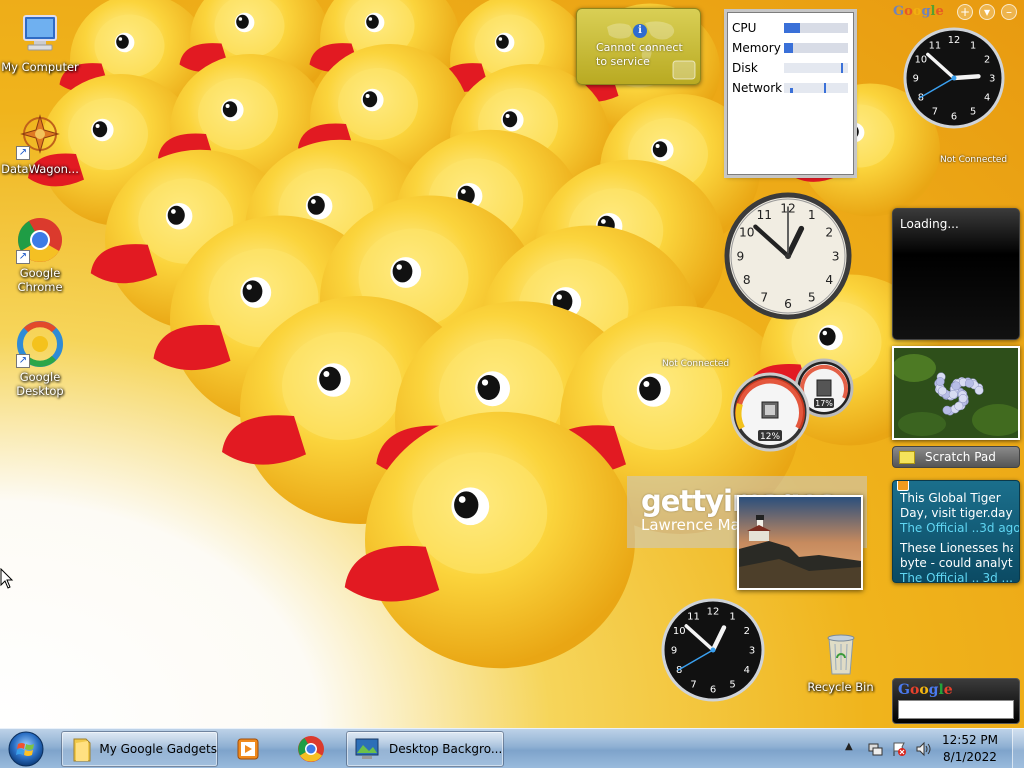 This screenshot has height=768, width=1024. What do you see at coordinates (812, 297) in the screenshot?
I see `clock-numeral: 5` at bounding box center [812, 297].